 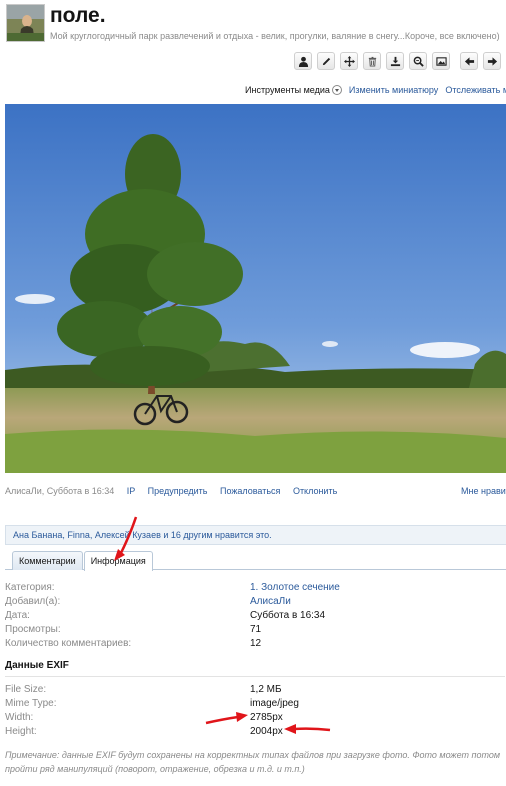 I want to click on info-row-category: Категория: 1. Золотое сечение, so click(x=255, y=589).